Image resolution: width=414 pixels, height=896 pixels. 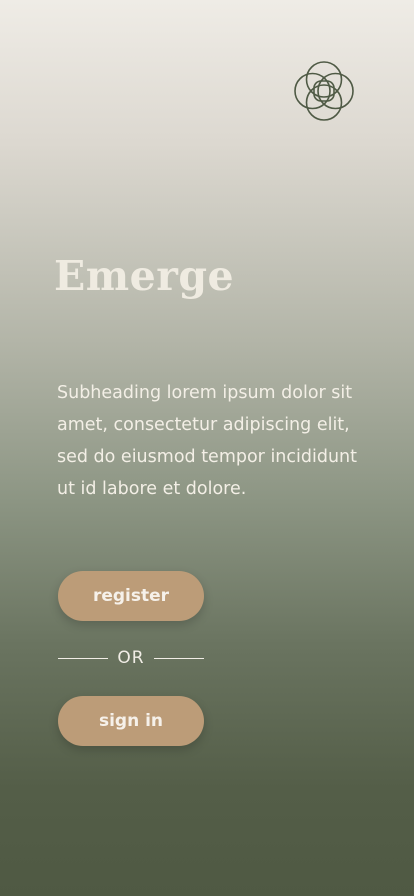 I want to click on logo-icon, so click(x=324, y=91).